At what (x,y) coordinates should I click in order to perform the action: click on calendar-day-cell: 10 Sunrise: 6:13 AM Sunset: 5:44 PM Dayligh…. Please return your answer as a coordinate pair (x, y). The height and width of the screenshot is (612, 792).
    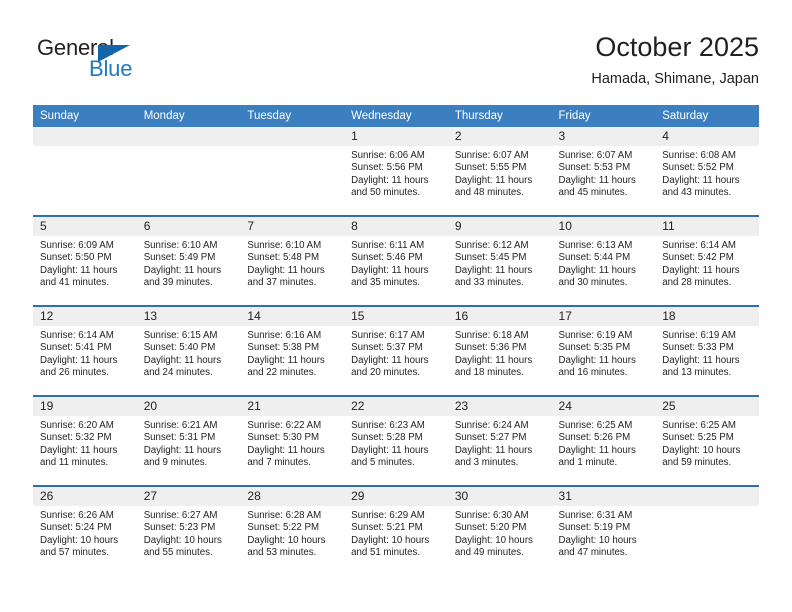
    Looking at the image, I should click on (603, 260).